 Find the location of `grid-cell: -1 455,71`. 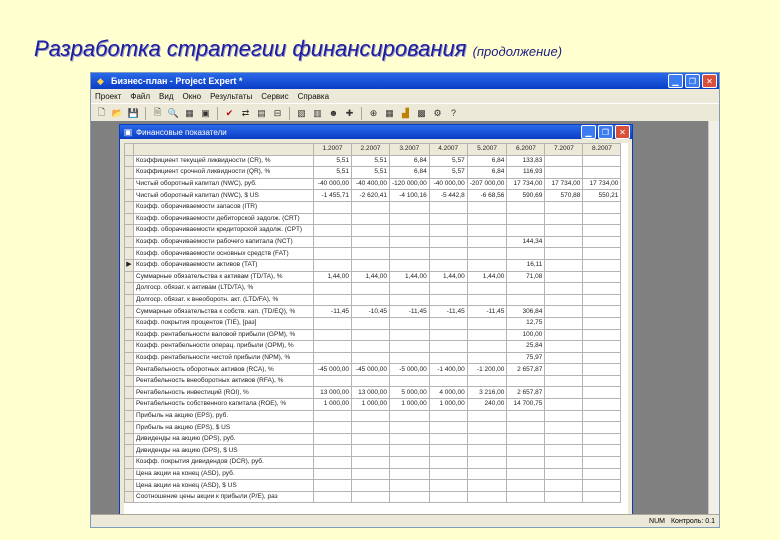

grid-cell: -1 455,71 is located at coordinates (332, 195).